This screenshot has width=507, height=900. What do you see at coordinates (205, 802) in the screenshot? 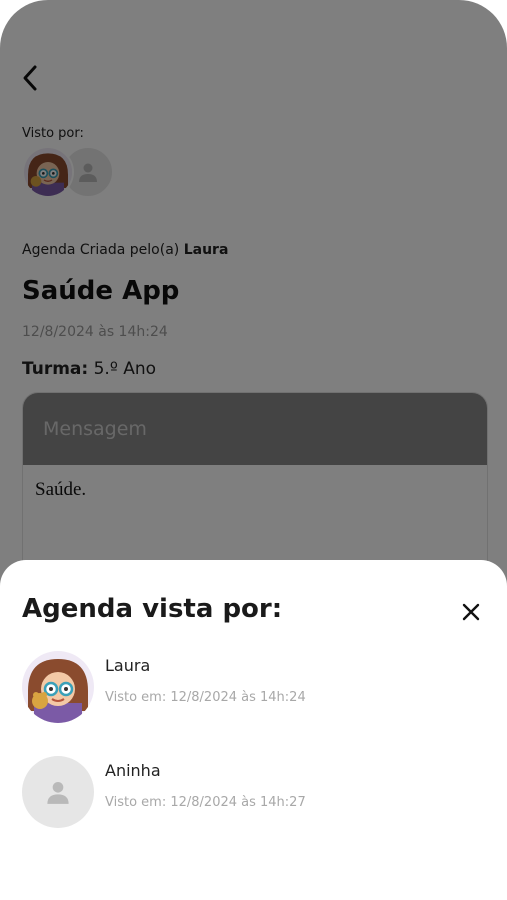
I see `viewer-seen-at: Visto em: 12/8/2024 às 14h:27` at bounding box center [205, 802].